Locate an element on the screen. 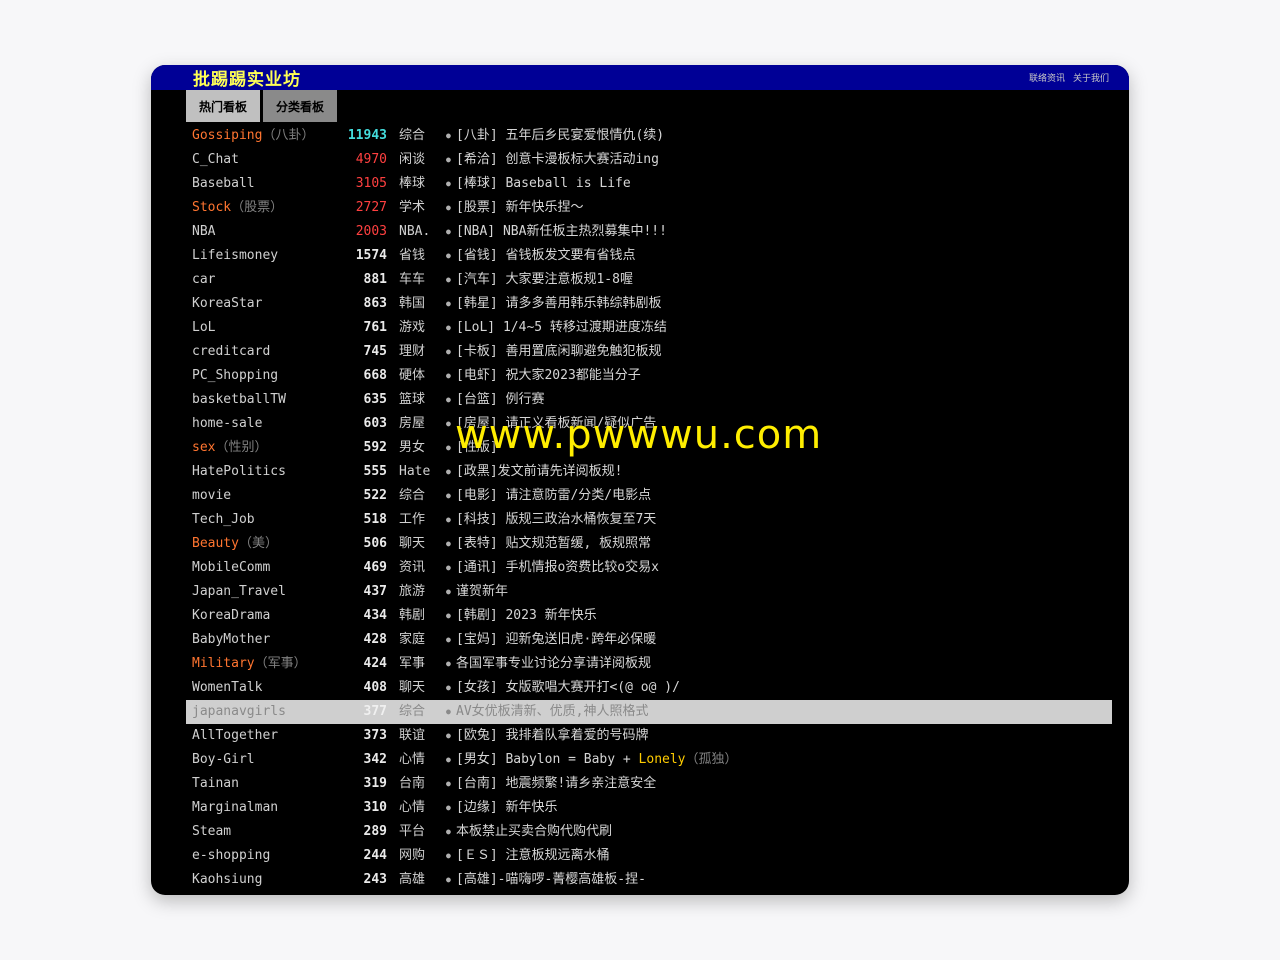 Image resolution: width=1280 pixels, height=960 pixels. contact-link: 联络资讯 is located at coordinates (1047, 77).